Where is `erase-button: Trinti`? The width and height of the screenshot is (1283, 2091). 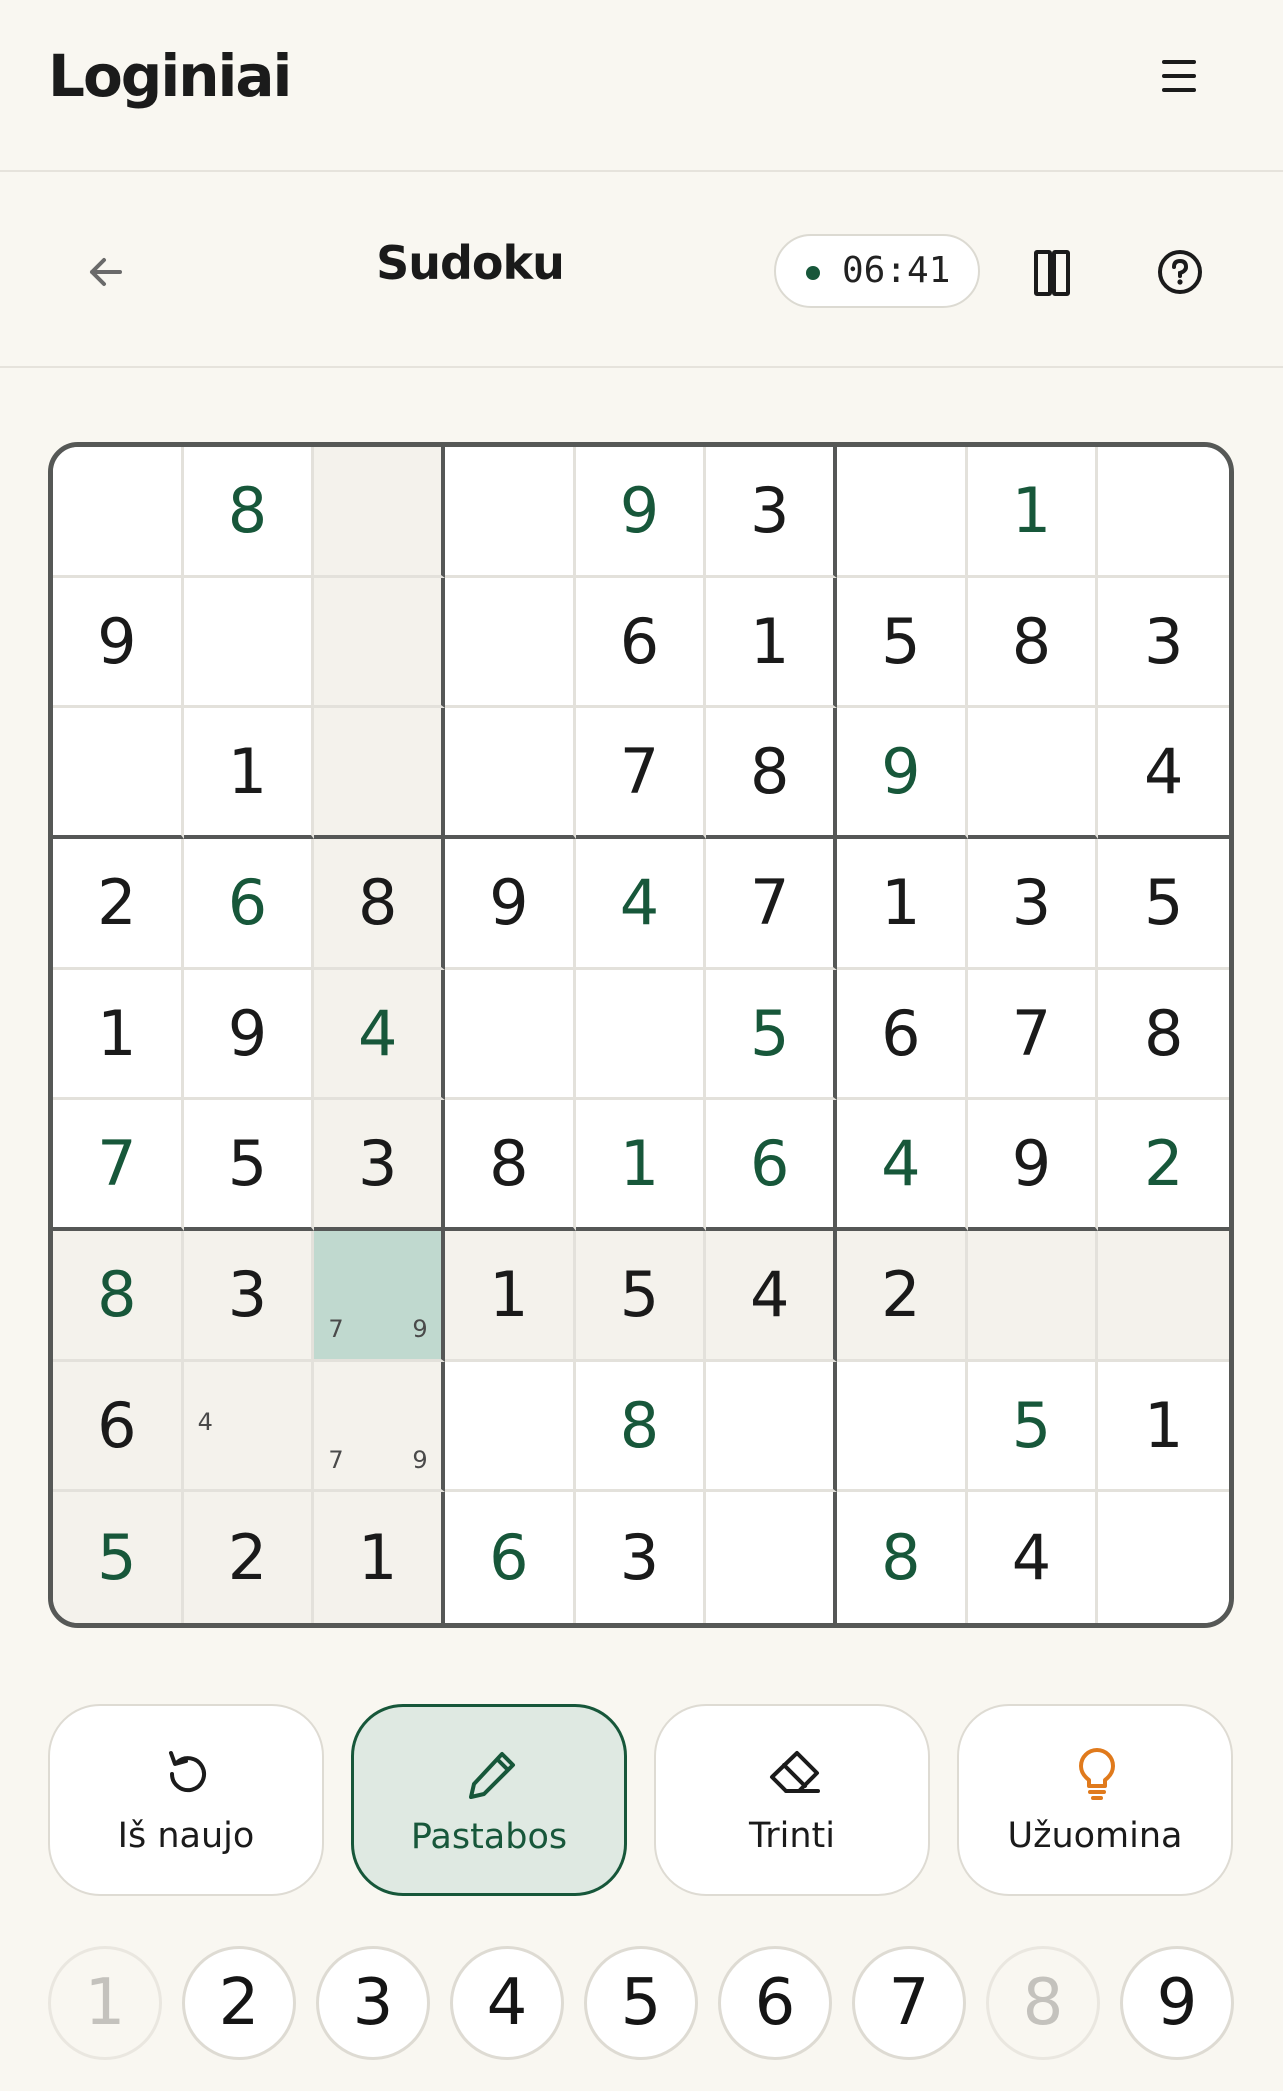
erase-button: Trinti is located at coordinates (792, 1800).